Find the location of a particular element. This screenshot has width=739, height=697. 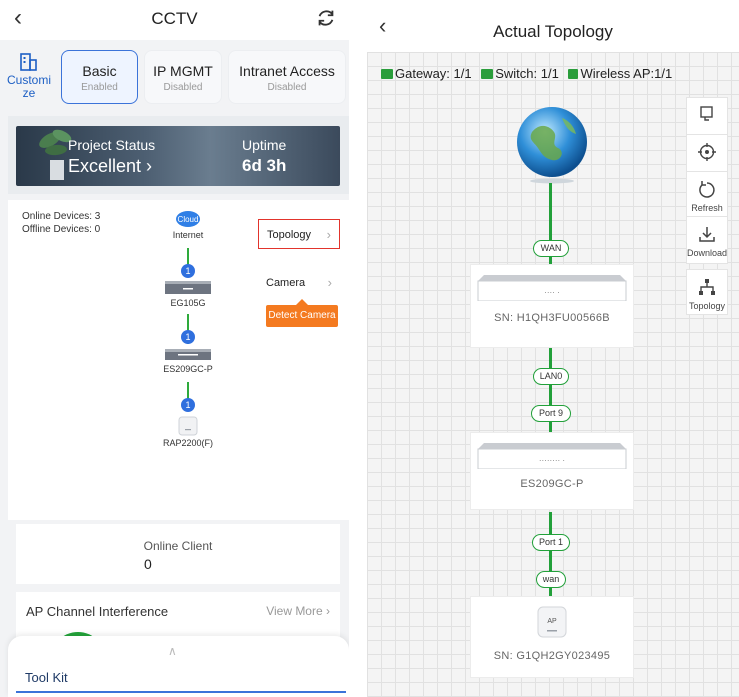

toolkit-label: Tool Kit is located at coordinates (46, 677).